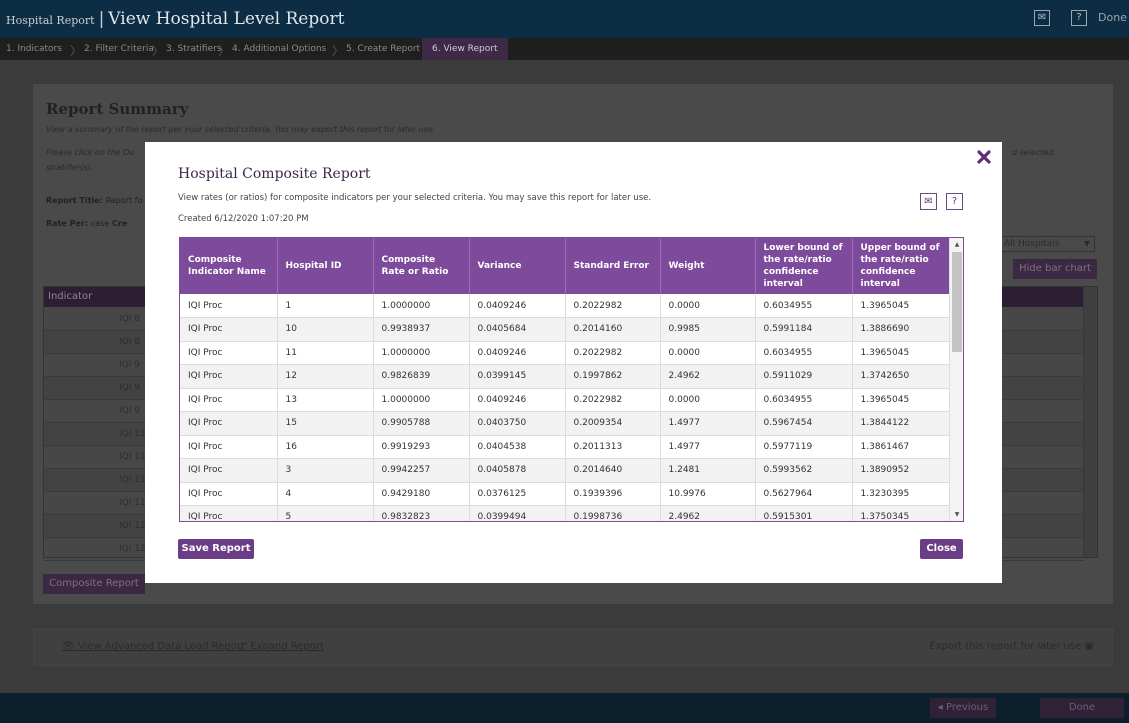  Describe the element at coordinates (325, 494) in the screenshot. I see `table-cell: 4` at that location.